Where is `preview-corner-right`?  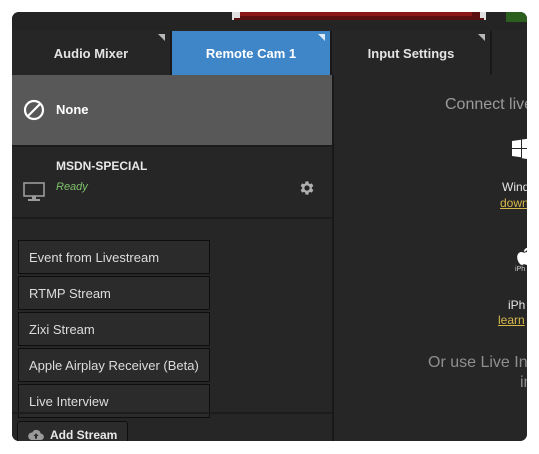
preview-corner-right is located at coordinates (483, 15).